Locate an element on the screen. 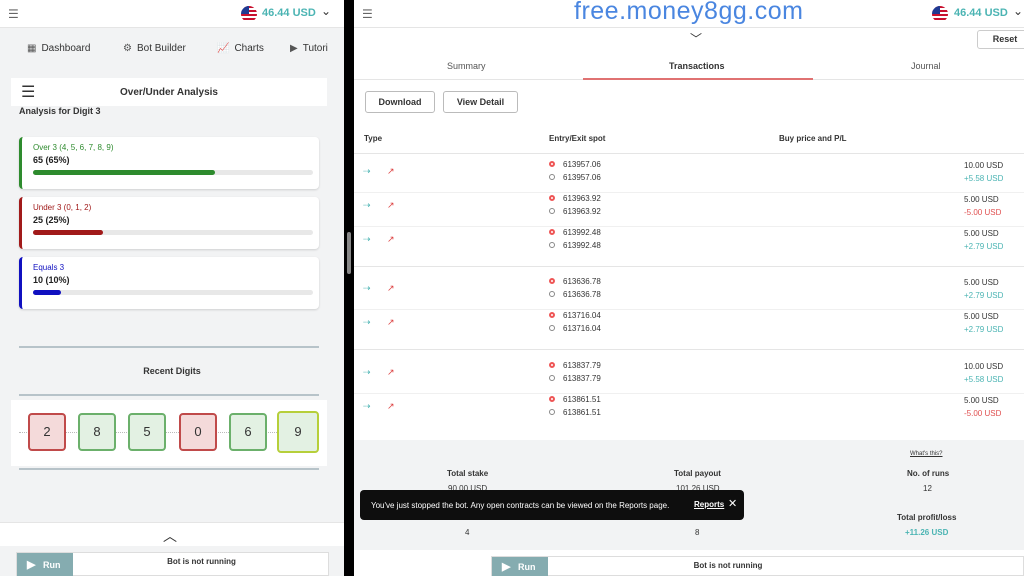  equals-progress-fill is located at coordinates (47, 292).